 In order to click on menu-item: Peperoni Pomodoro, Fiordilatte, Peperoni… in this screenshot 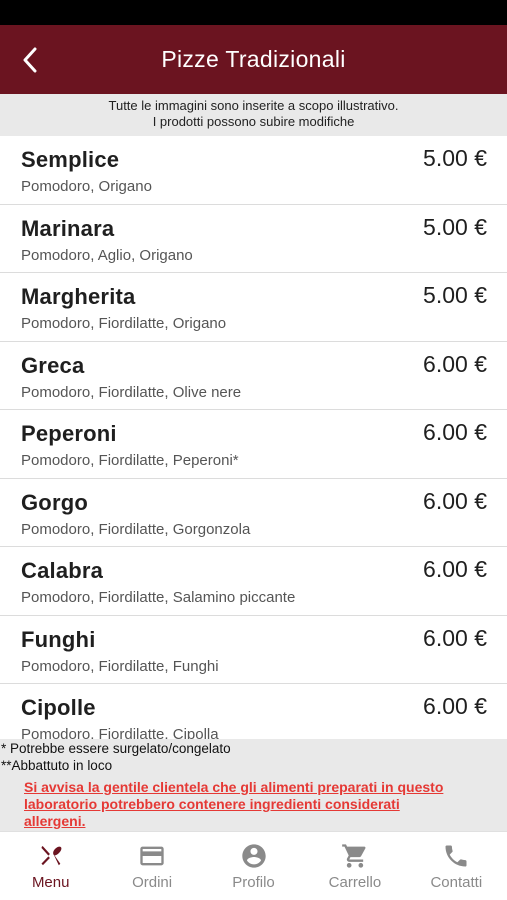, I will do `click(253, 444)`.